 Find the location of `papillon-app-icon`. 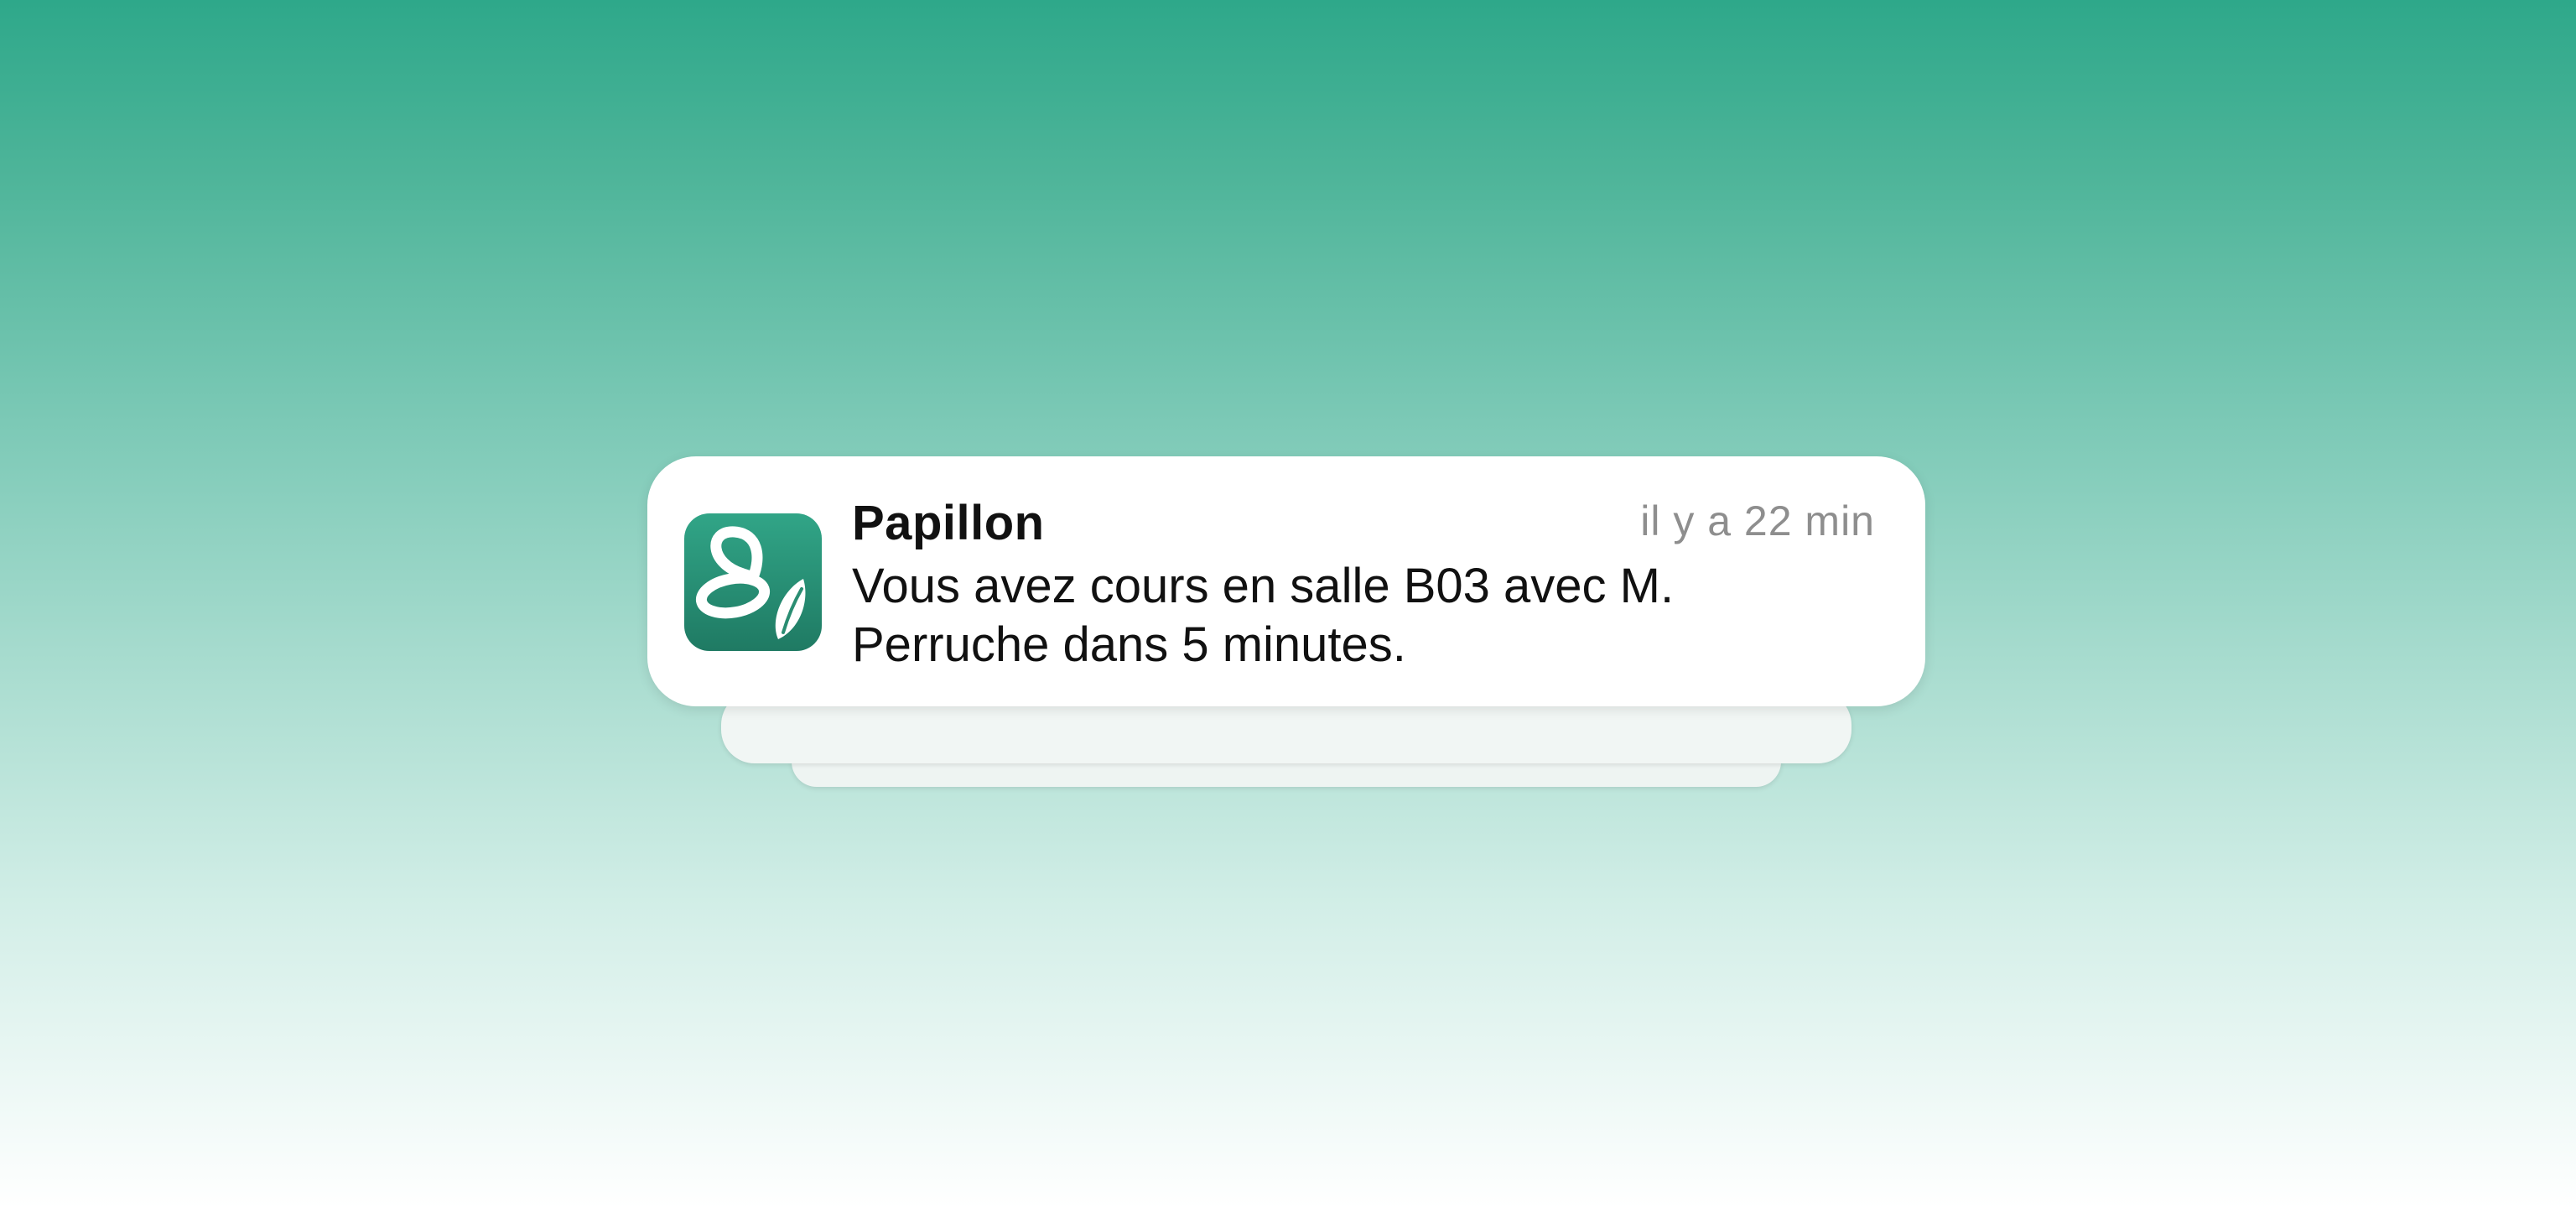

papillon-app-icon is located at coordinates (753, 582).